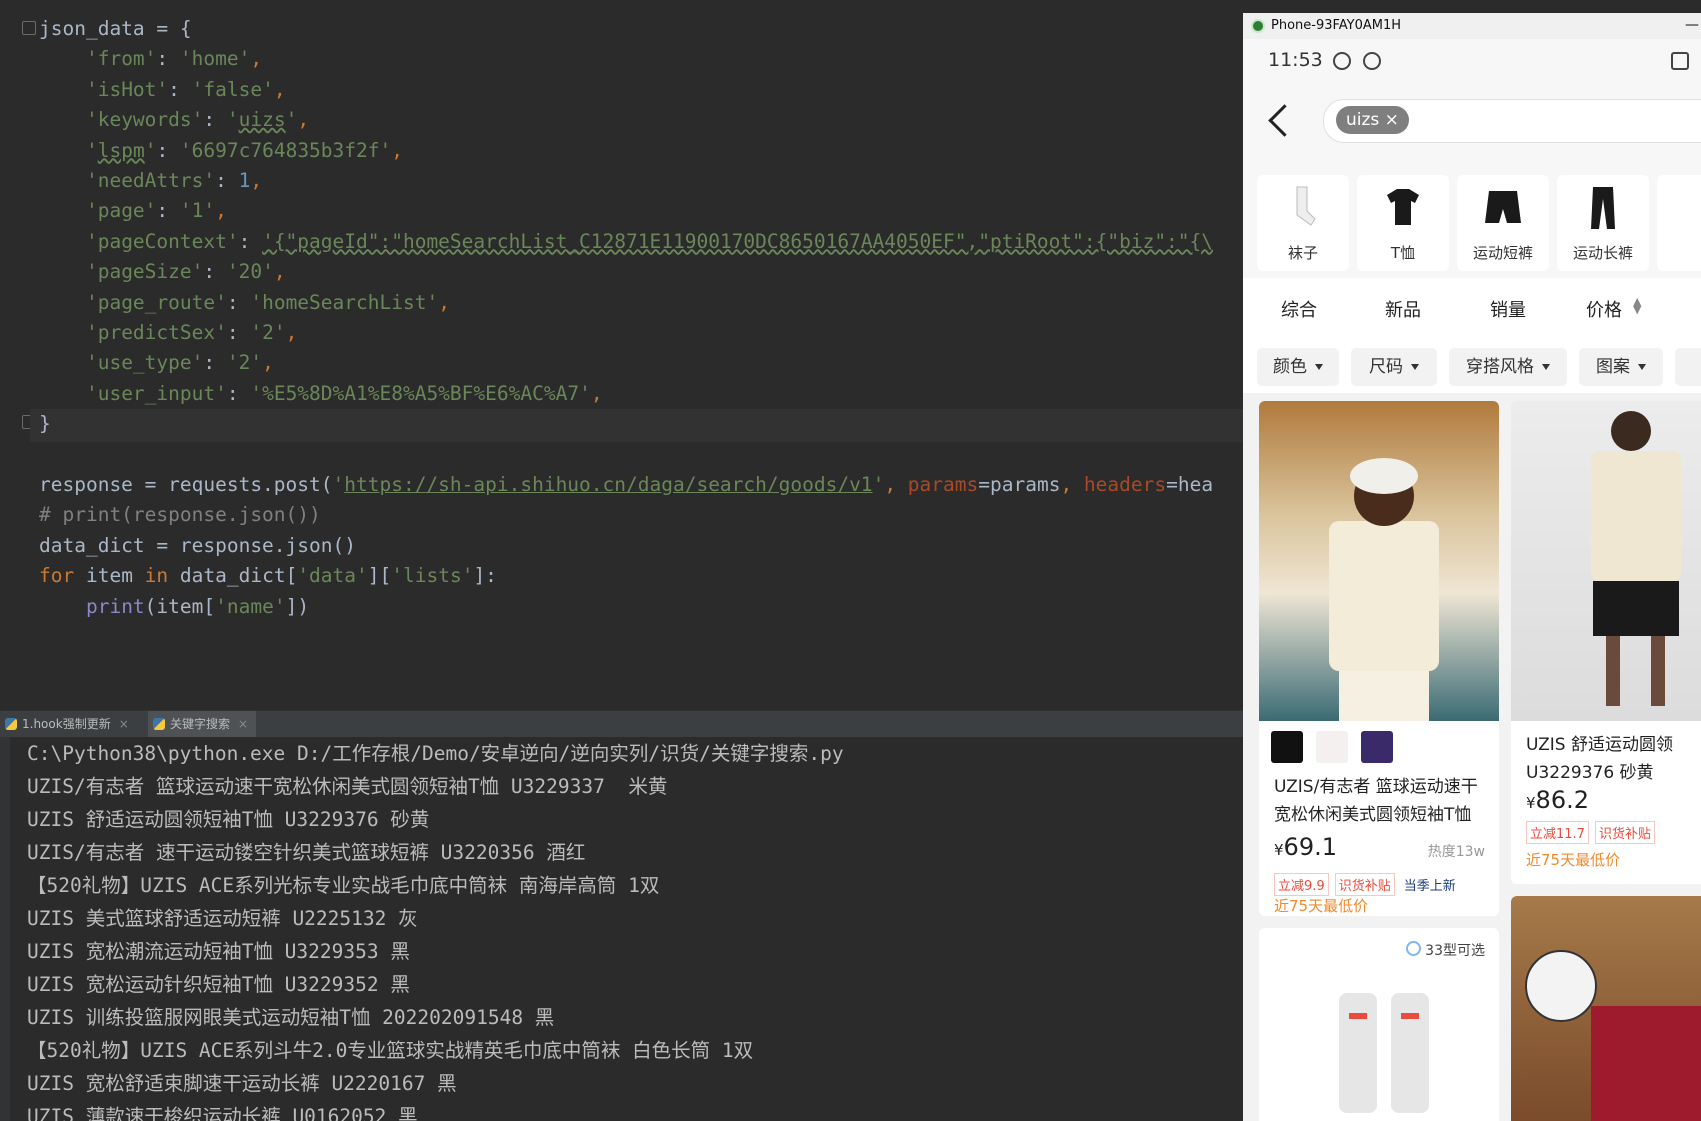 The height and width of the screenshot is (1121, 1701). Describe the element at coordinates (1508, 309) in the screenshot. I see `sort-sales: 销量` at that location.